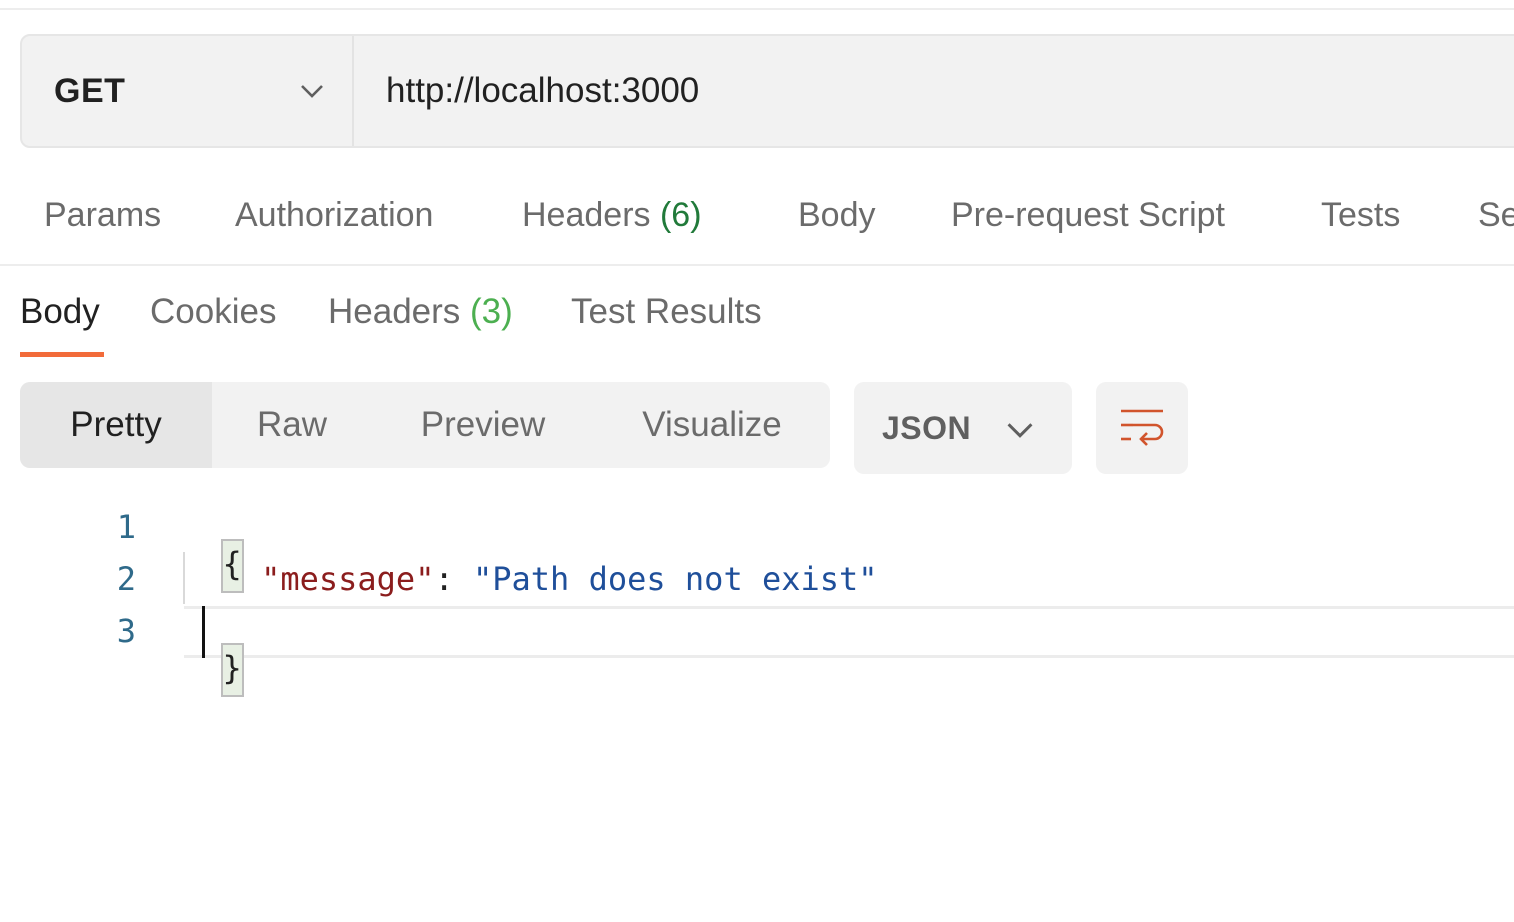  I want to click on tab-tests: Tests, so click(1360, 215).